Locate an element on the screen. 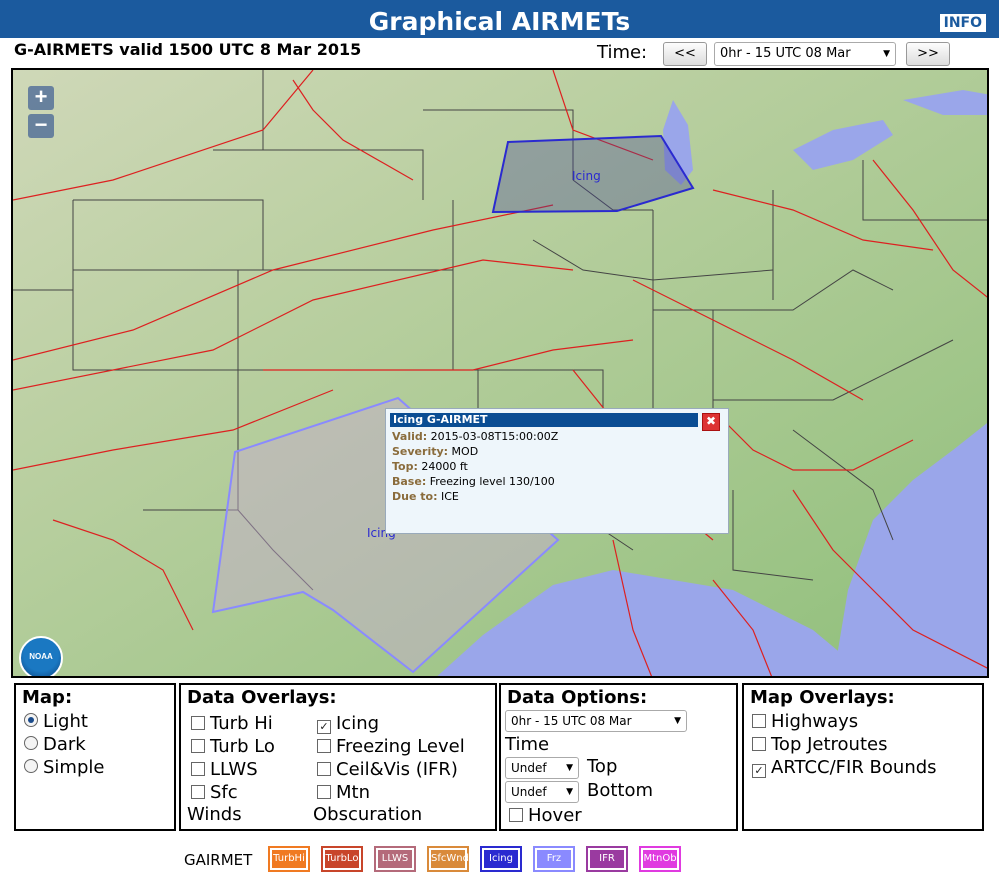 The height and width of the screenshot is (882, 999). legend-item-label: SfcWnd is located at coordinates (450, 859).